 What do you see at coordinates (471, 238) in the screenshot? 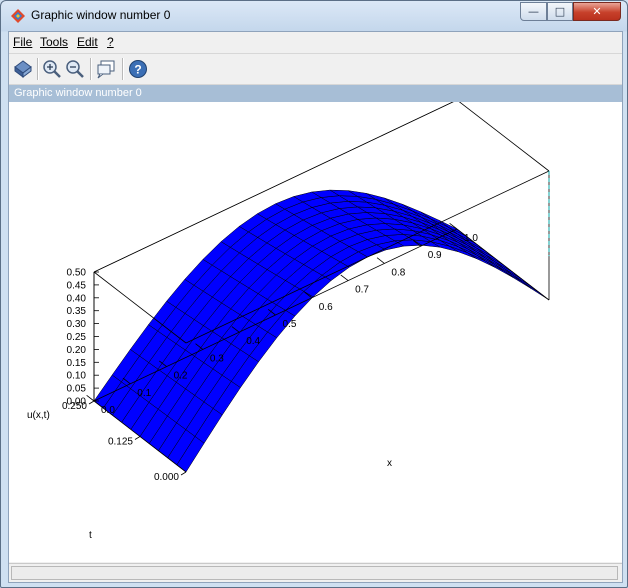
I see `x-tick-label: 1.0` at bounding box center [471, 238].